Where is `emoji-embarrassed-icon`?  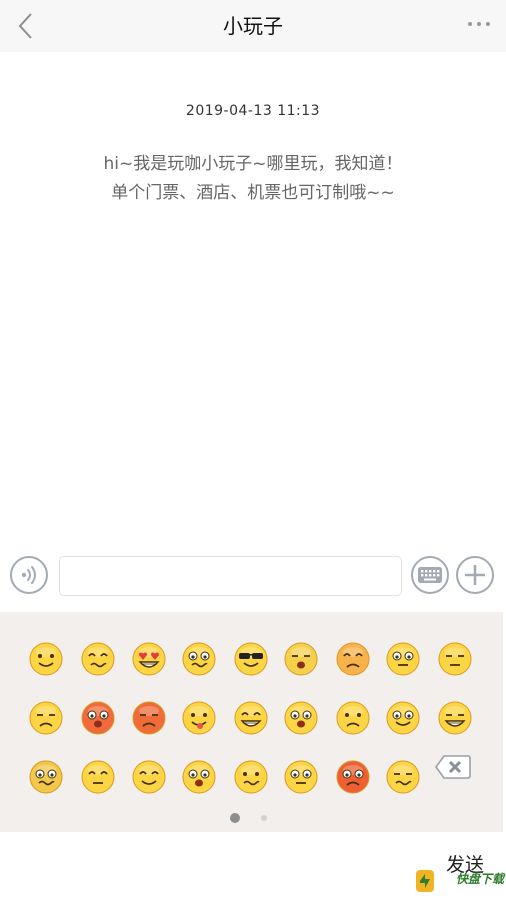
emoji-embarrassed-icon is located at coordinates (98, 718).